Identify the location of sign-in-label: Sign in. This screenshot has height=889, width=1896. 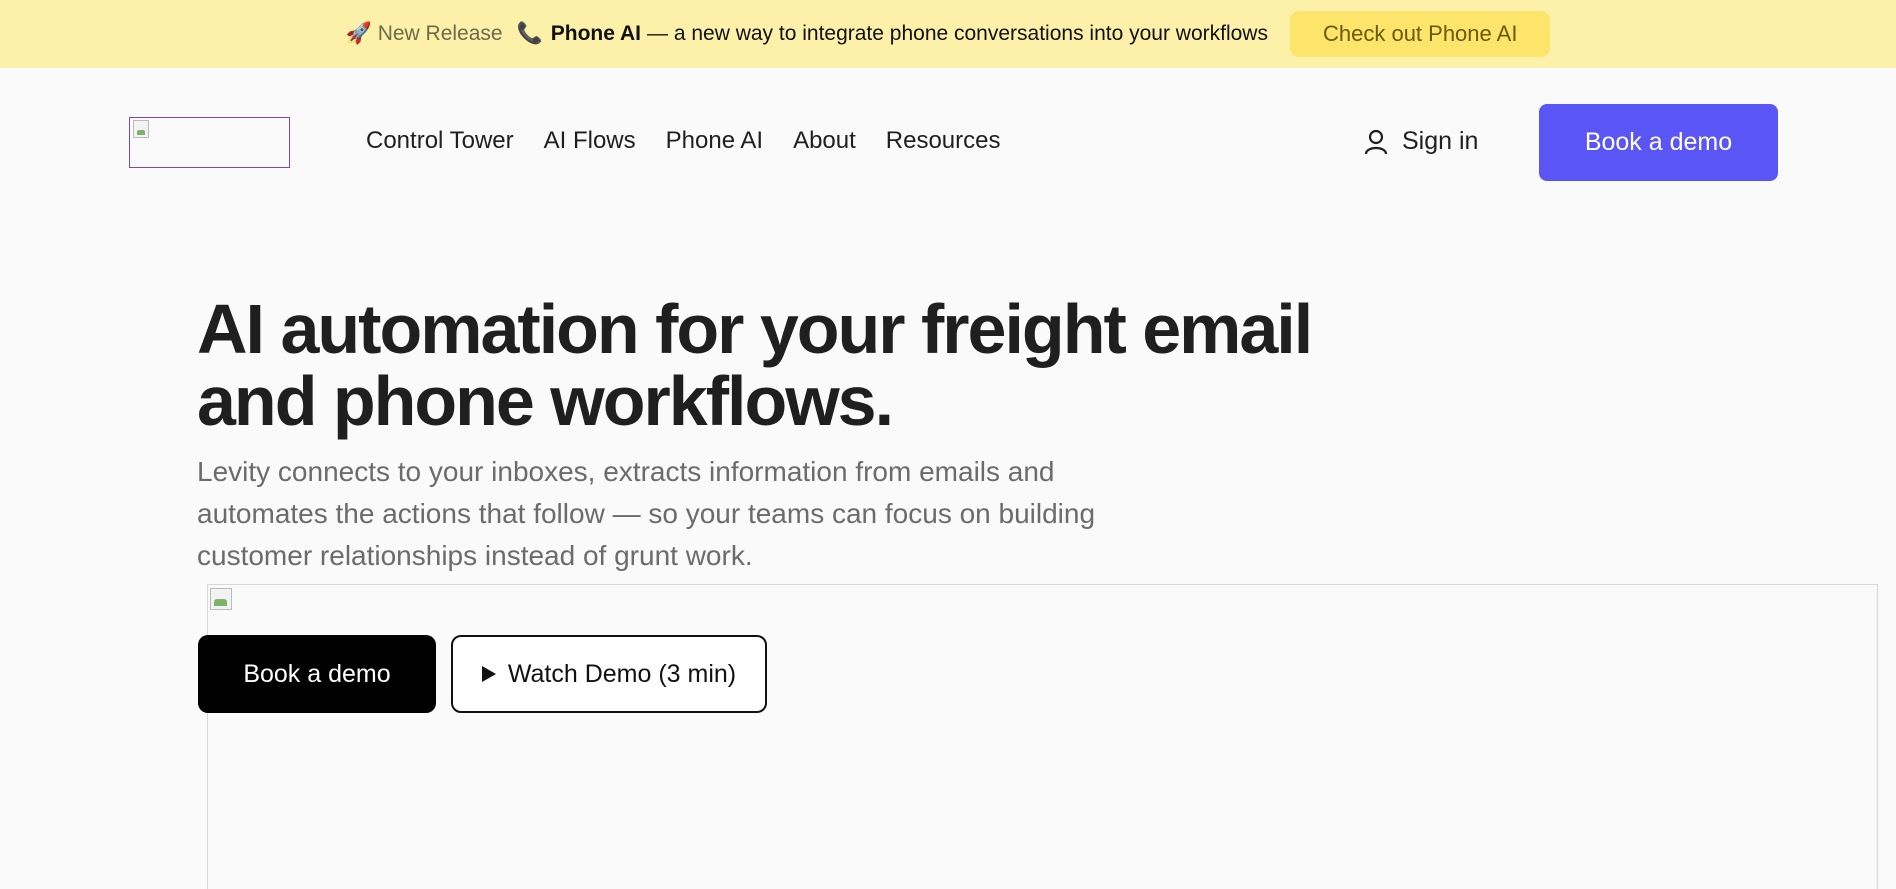
(1440, 141).